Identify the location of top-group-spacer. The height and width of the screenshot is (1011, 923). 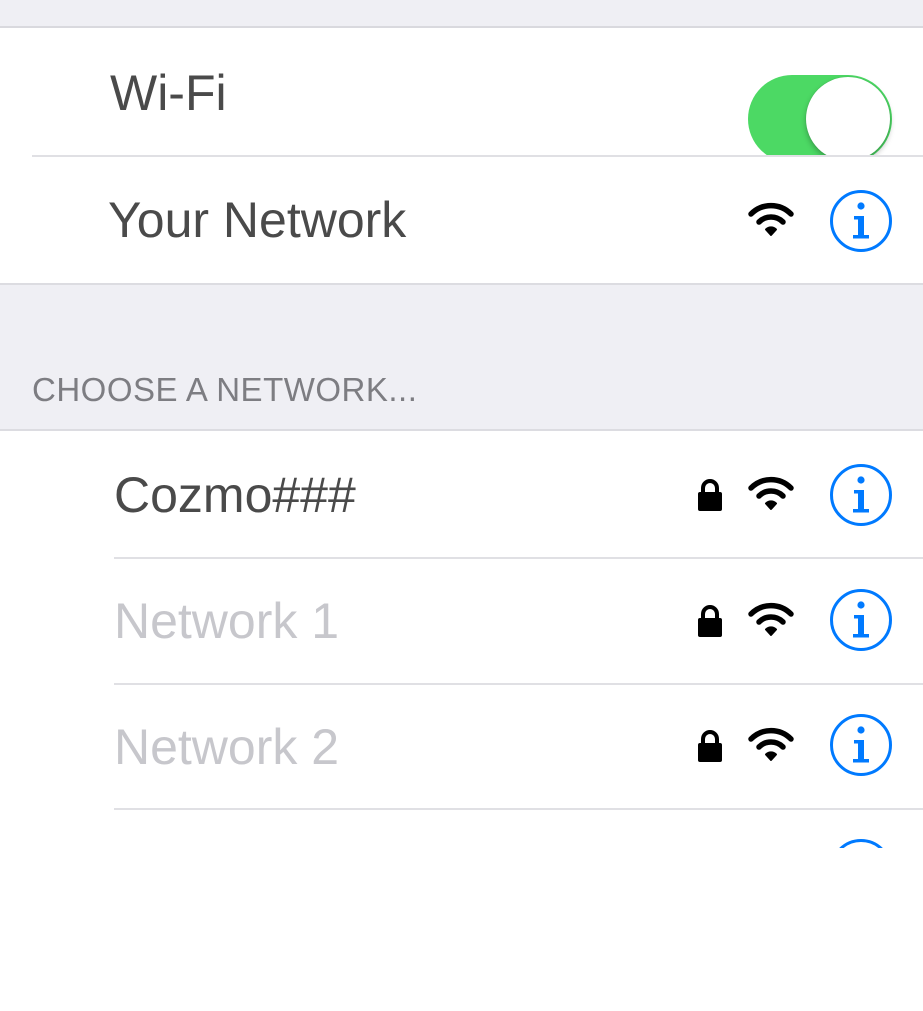
(461, 14).